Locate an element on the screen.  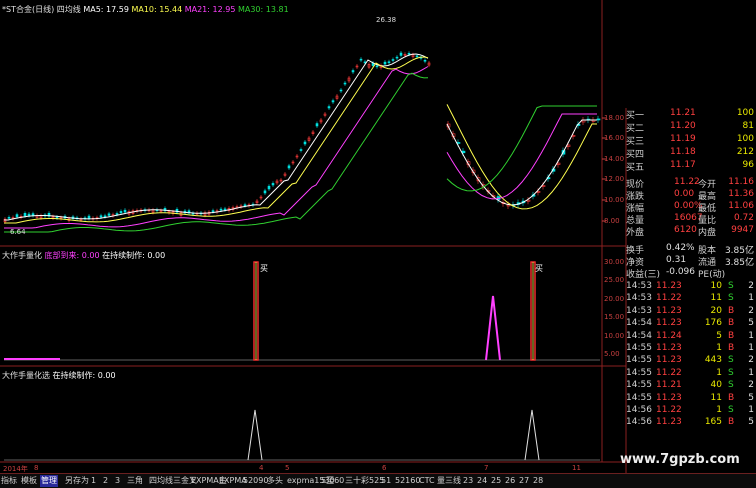
indicator-tab: 管理 is located at coordinates (49, 481).